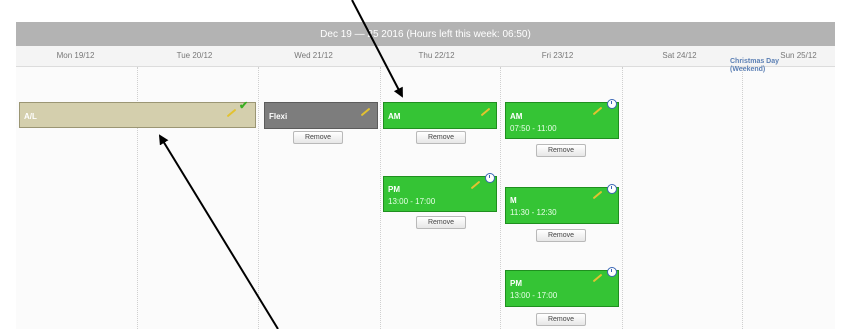 The width and height of the screenshot is (850, 329). I want to click on arrow-to-al-event, so click(218, 231).